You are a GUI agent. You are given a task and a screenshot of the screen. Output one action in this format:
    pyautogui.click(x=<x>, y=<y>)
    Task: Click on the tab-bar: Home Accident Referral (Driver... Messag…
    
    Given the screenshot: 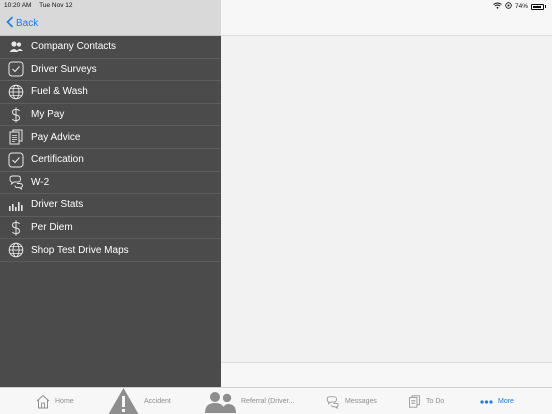 What is the action you would take?
    pyautogui.click(x=276, y=400)
    